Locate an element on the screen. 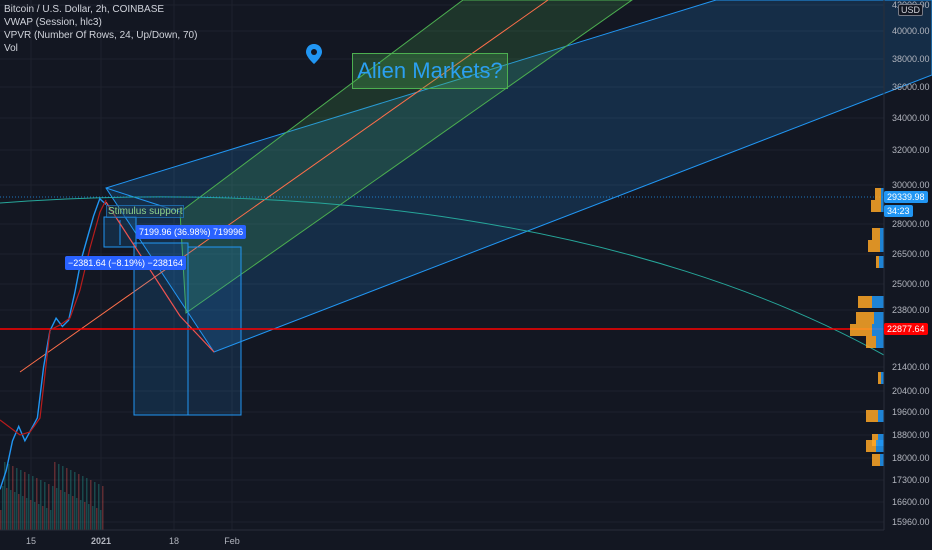 Image resolution: width=932 pixels, height=550 pixels. measure-down-label: −2381.64 (−8.19%) −238164 is located at coordinates (125, 263).